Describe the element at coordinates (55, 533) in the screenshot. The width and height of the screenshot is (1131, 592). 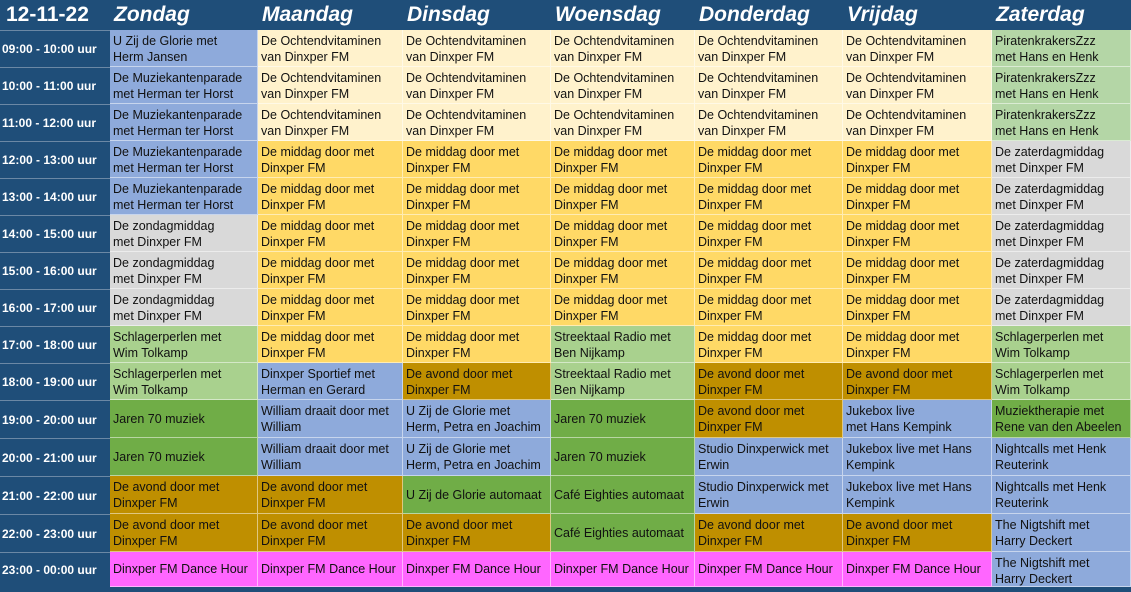
I see `time-slot: 22:00 - 23:00 uur` at that location.